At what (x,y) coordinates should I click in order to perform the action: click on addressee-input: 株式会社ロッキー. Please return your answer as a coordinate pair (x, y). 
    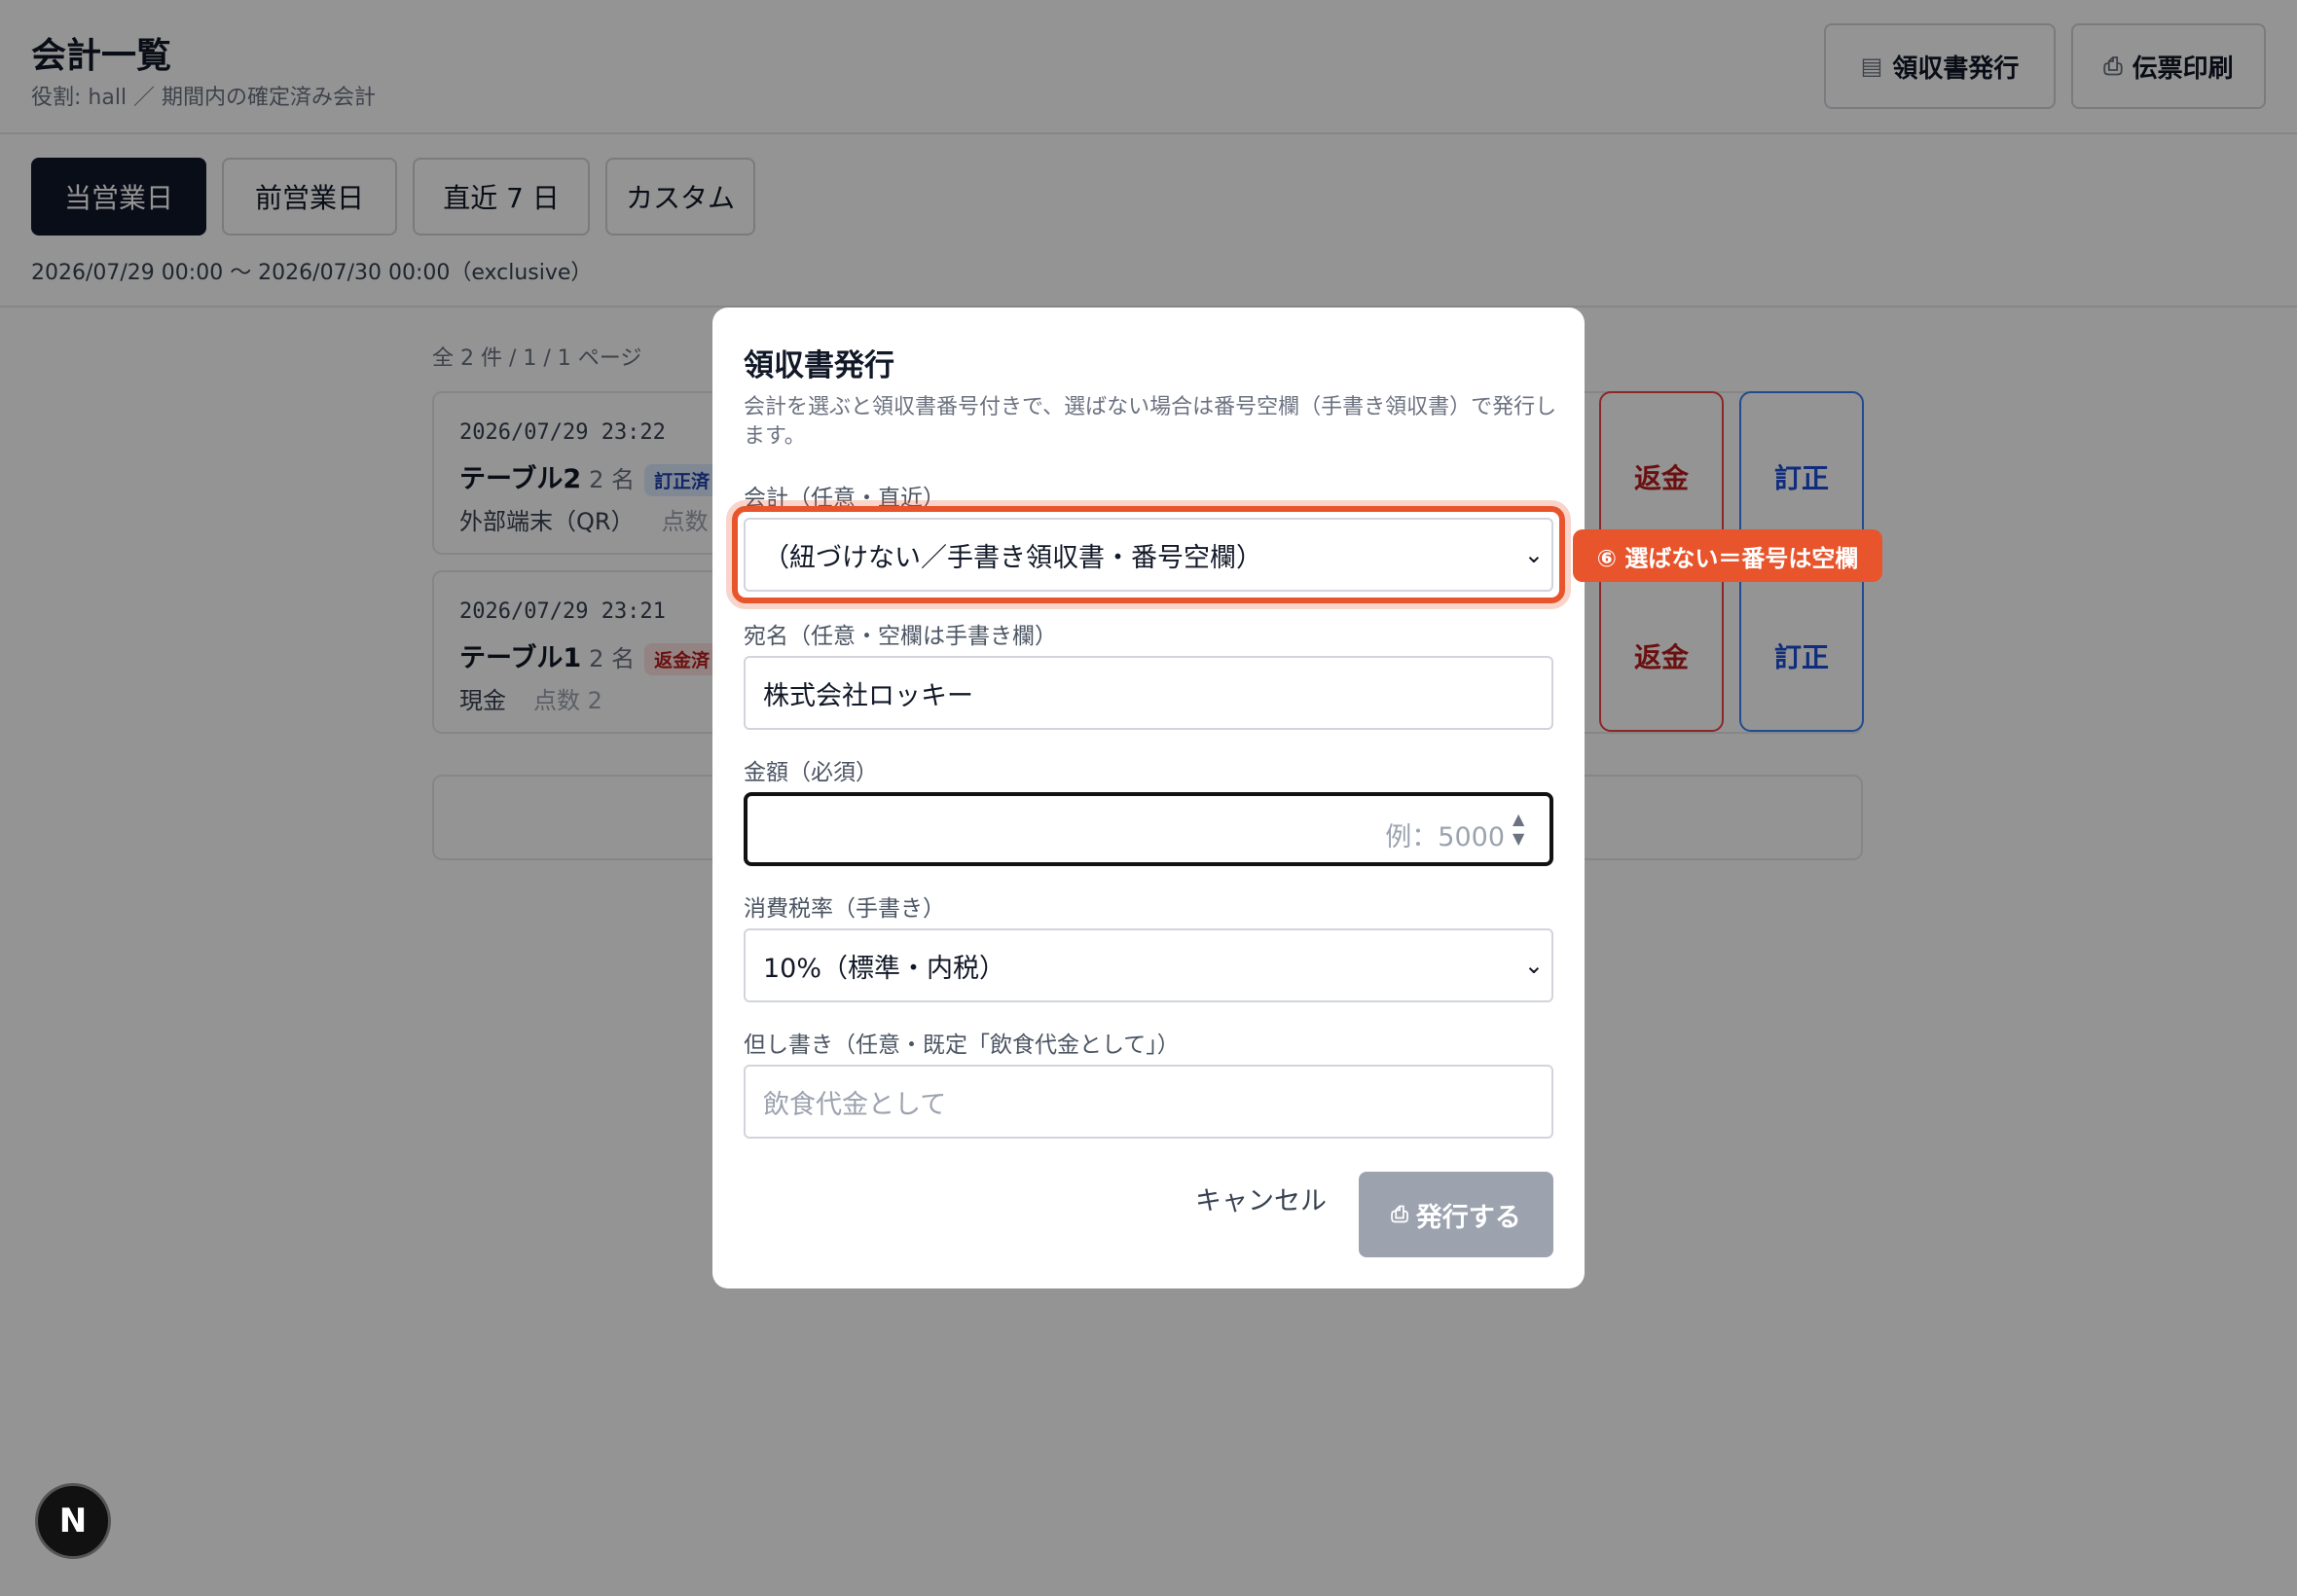
    Looking at the image, I should click on (1148, 693).